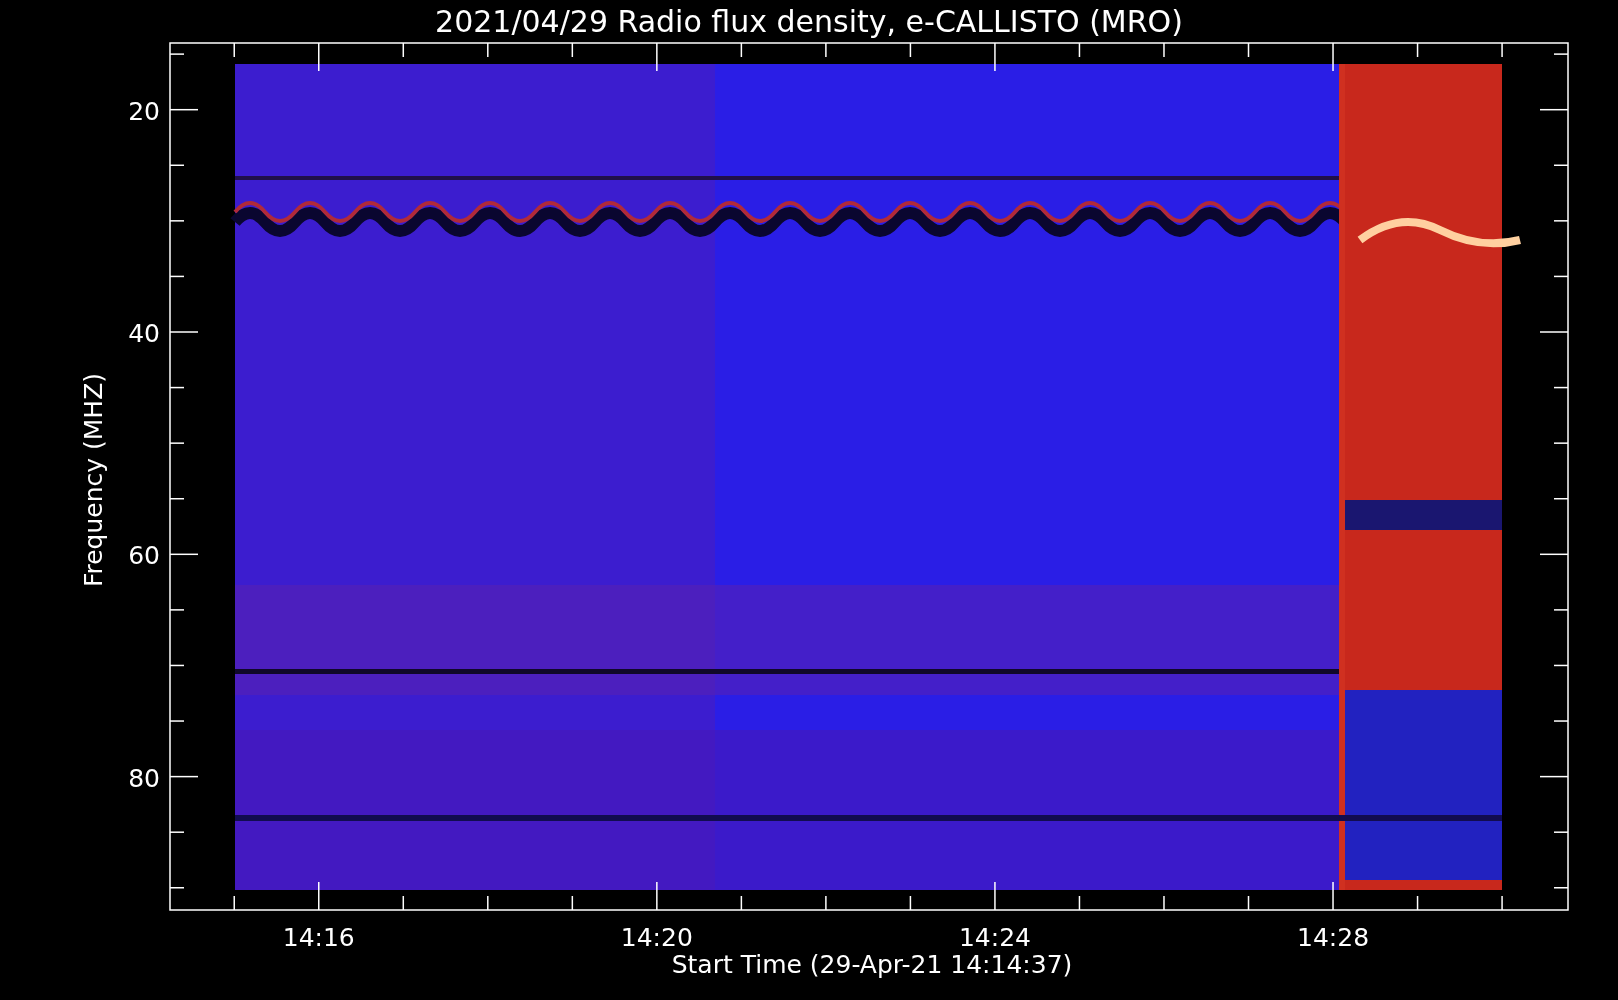  Describe the element at coordinates (144, 556) in the screenshot. I see `y-tick-label: 60` at that location.